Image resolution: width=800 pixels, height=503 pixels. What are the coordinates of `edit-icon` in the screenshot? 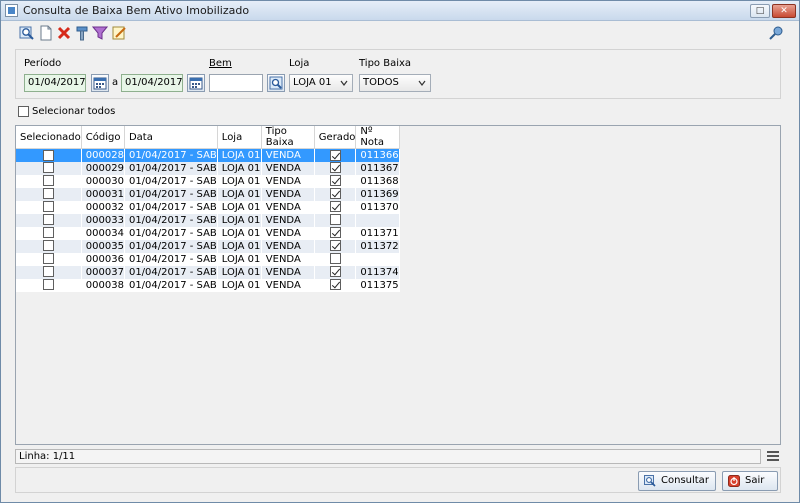 It's located at (119, 33).